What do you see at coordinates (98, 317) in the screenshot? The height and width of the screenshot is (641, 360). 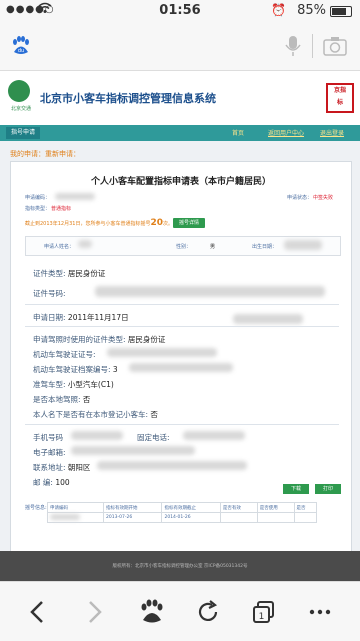 I see `apply-date-value: 2011年11月17日` at bounding box center [98, 317].